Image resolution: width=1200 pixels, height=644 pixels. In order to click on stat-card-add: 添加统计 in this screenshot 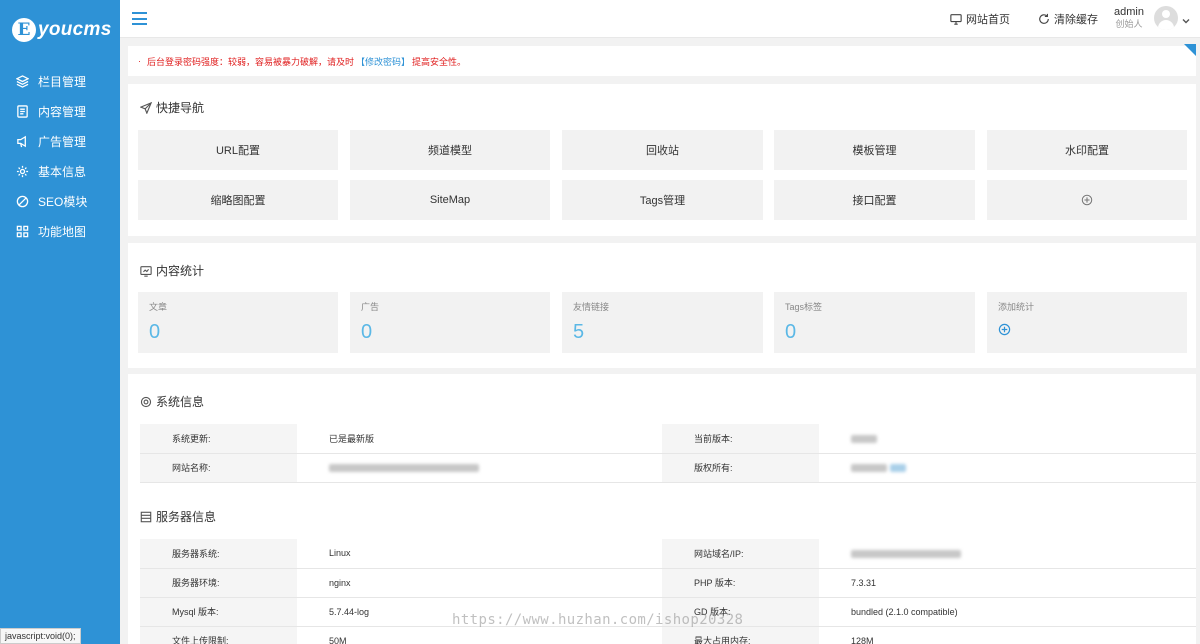, I will do `click(1087, 322)`.